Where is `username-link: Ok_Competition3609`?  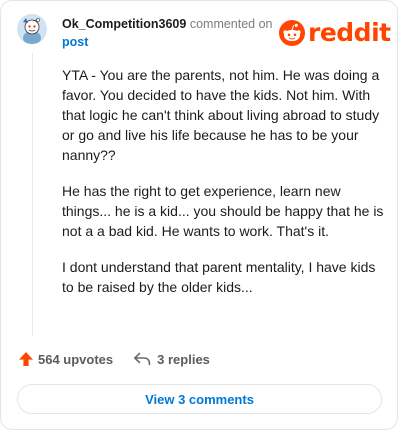 username-link: Ok_Competition3609 is located at coordinates (124, 24).